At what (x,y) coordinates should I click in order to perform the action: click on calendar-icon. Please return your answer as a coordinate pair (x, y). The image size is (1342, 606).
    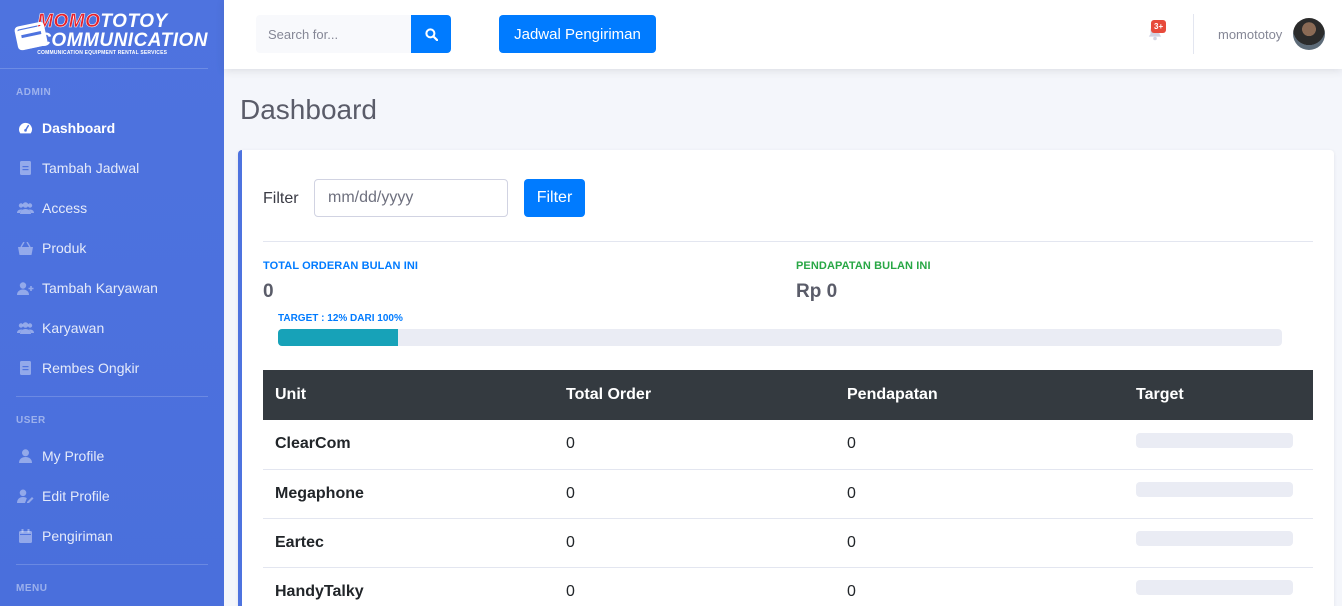
    Looking at the image, I should click on (25, 536).